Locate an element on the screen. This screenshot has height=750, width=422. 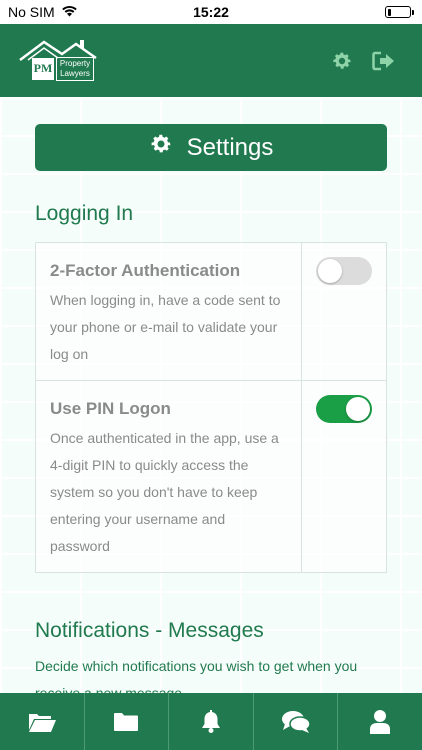
section-title-notifications: Notifications - Messages is located at coordinates (149, 630).